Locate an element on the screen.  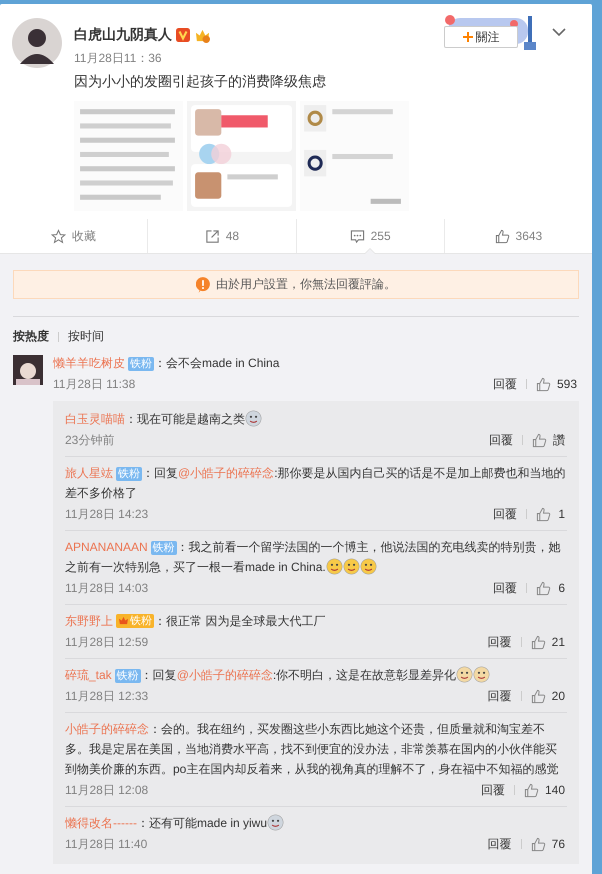
like-count: 21 is located at coordinates (558, 642).